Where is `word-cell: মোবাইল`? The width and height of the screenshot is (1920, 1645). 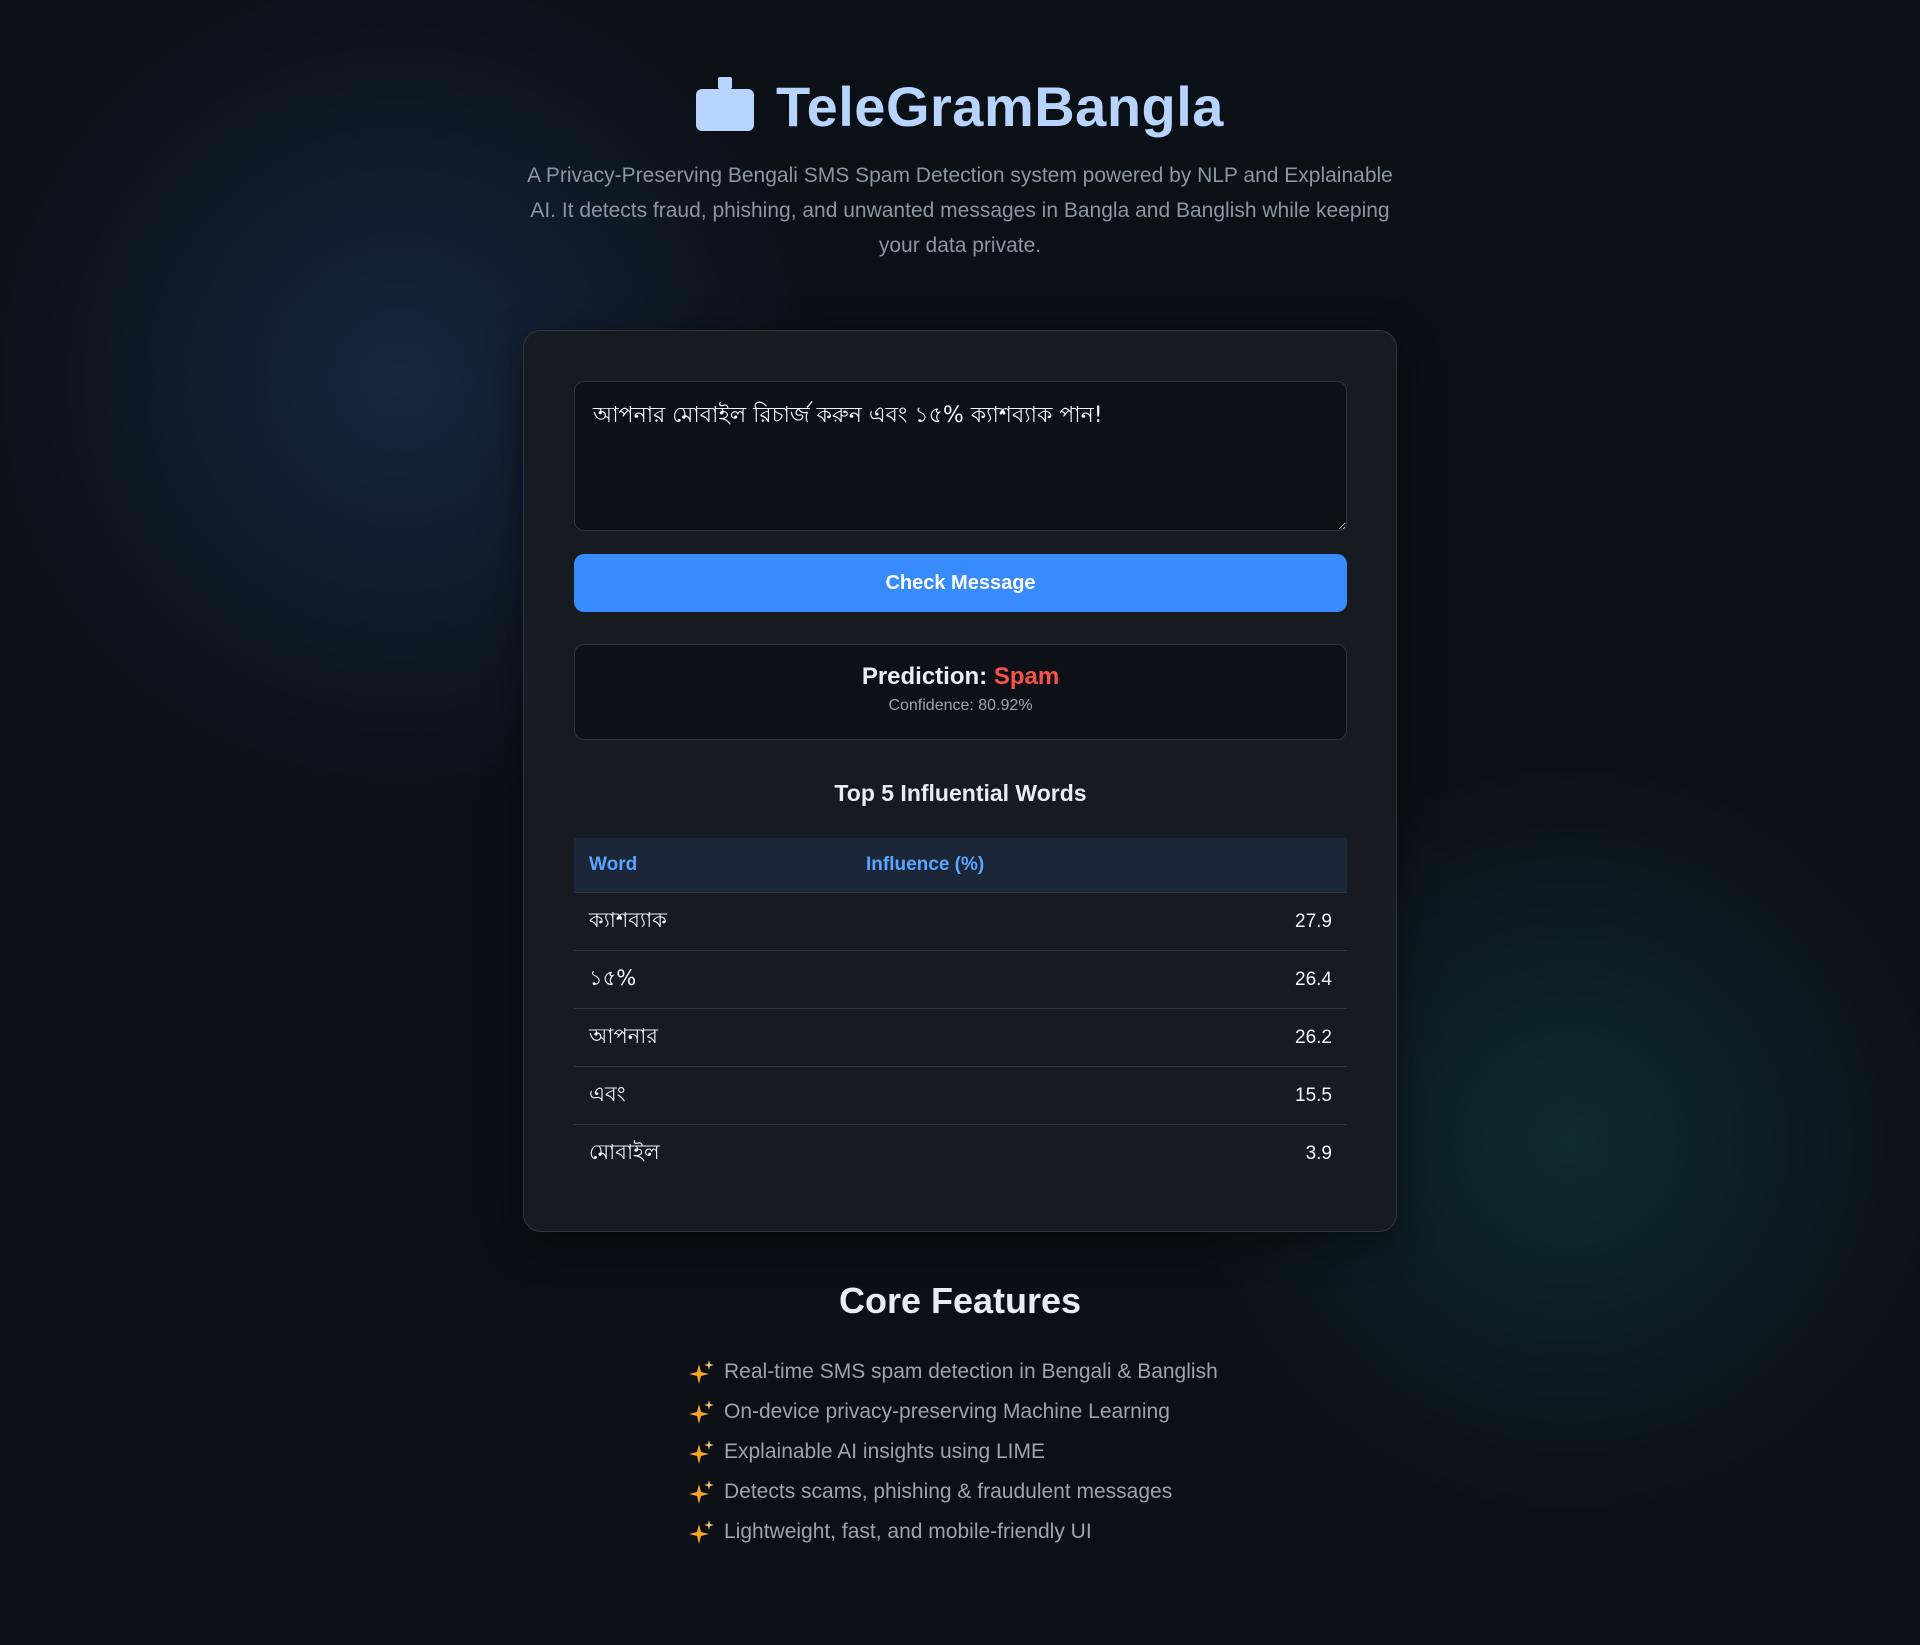
word-cell: মোবাইল is located at coordinates (624, 1152).